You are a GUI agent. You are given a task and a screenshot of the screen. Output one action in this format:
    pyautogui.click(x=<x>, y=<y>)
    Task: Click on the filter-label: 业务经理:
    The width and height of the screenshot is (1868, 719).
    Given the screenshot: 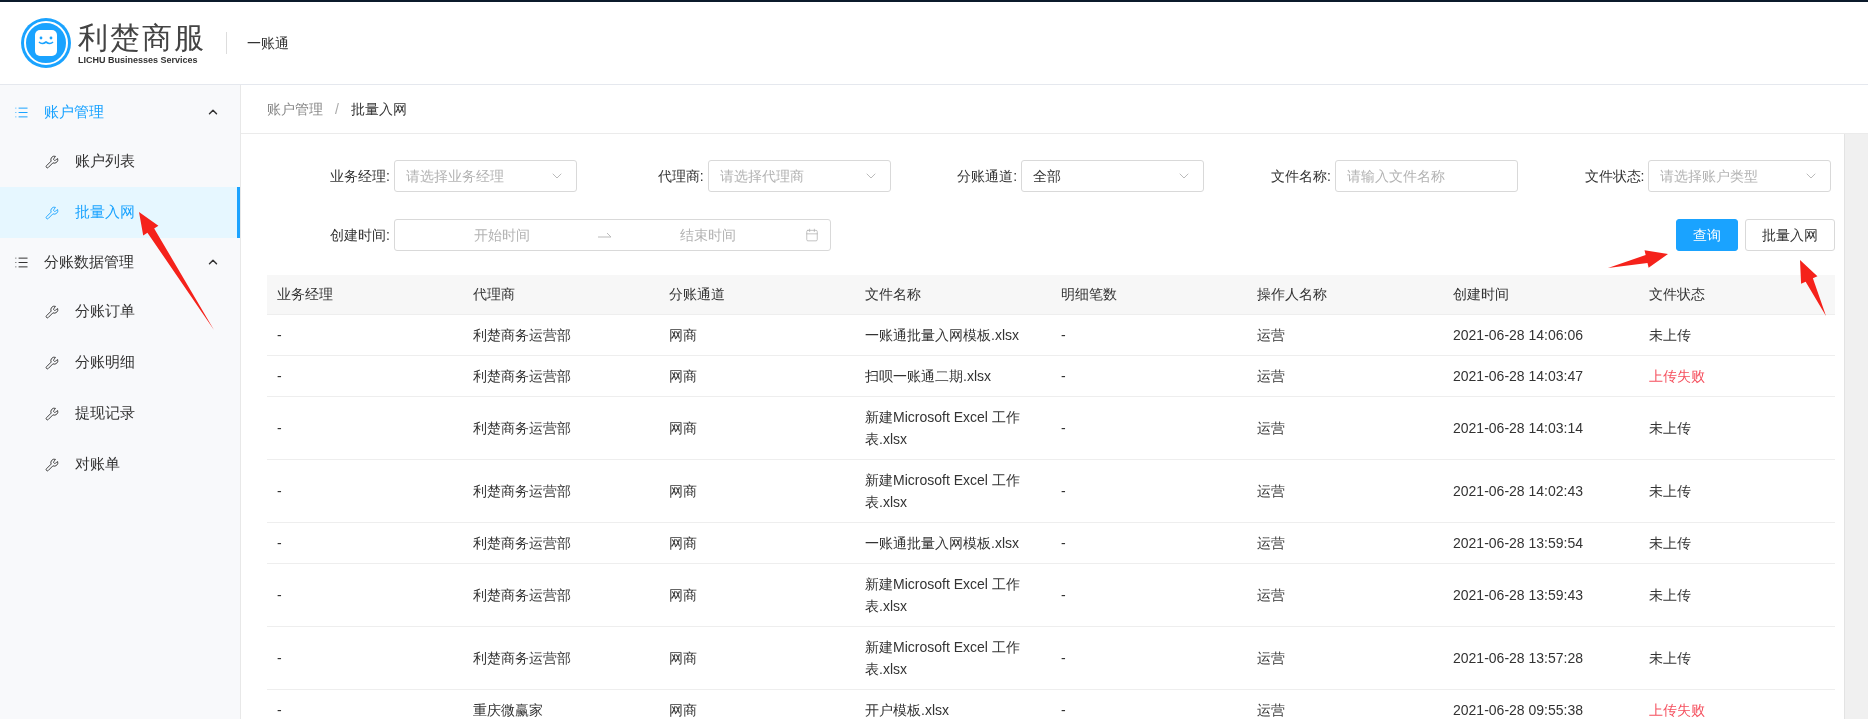 What is the action you would take?
    pyautogui.click(x=360, y=176)
    